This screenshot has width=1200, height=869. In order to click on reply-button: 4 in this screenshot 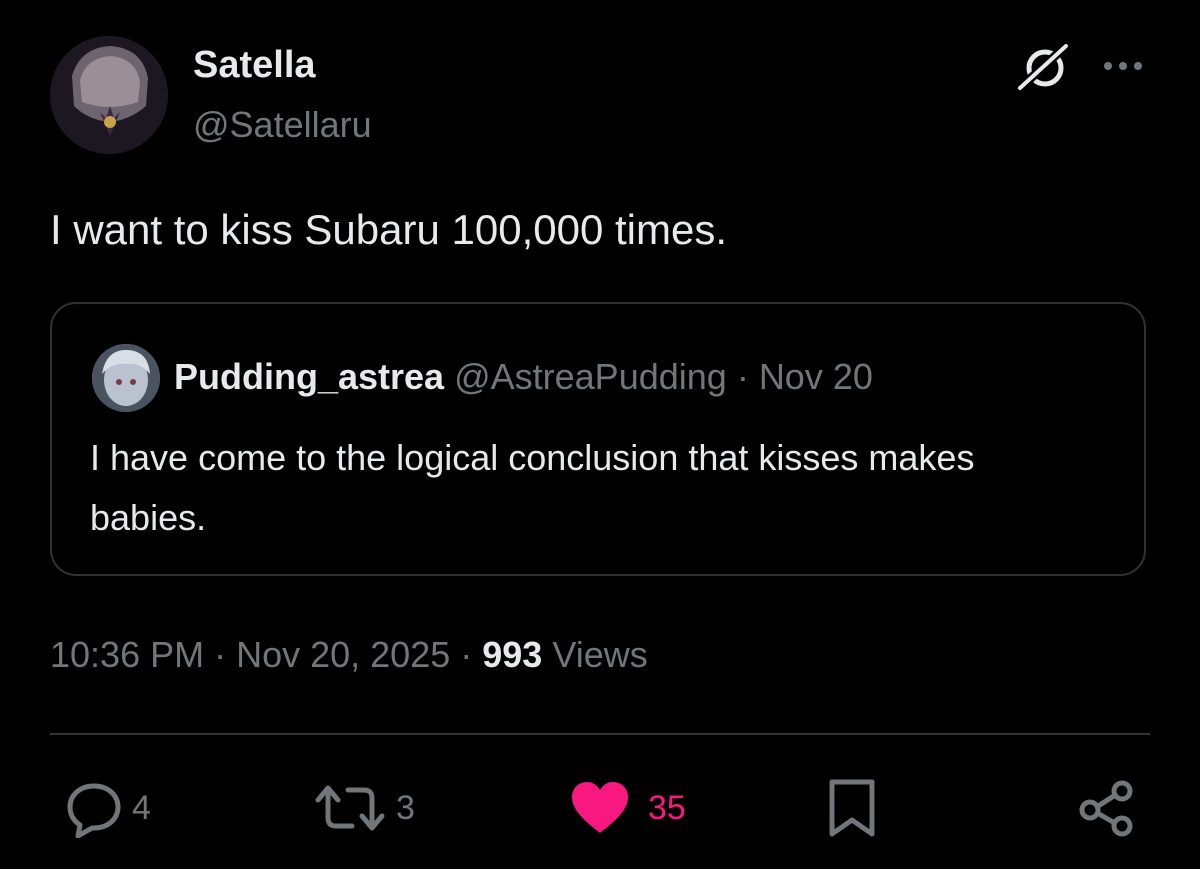, I will do `click(107, 808)`.